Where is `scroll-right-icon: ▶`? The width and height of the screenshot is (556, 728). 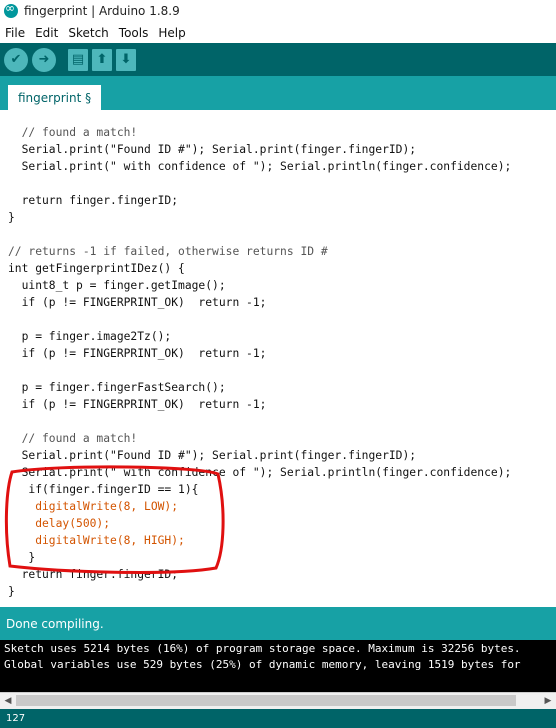
scroll-right-icon: ▶ is located at coordinates (548, 701).